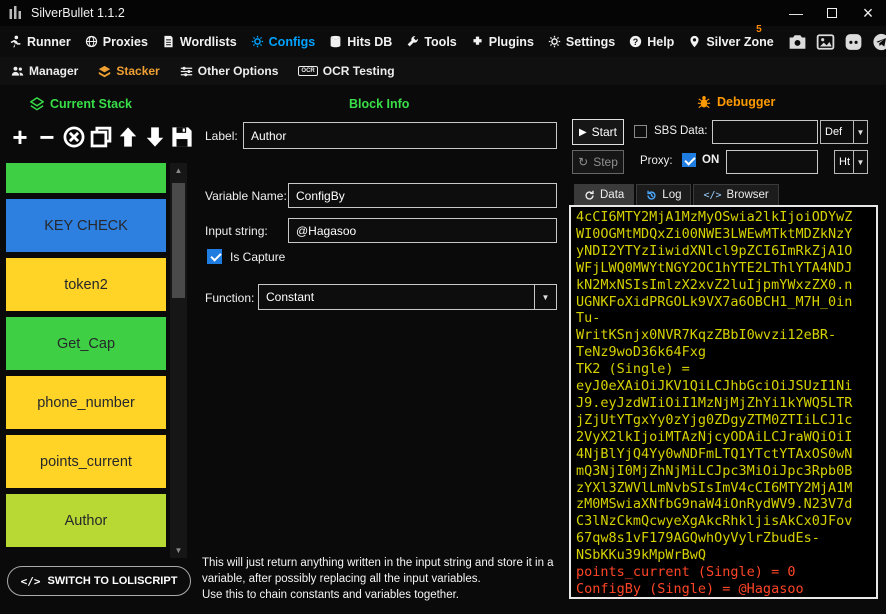 The height and width of the screenshot is (614, 886). I want to click on save-stack-button, so click(182, 137).